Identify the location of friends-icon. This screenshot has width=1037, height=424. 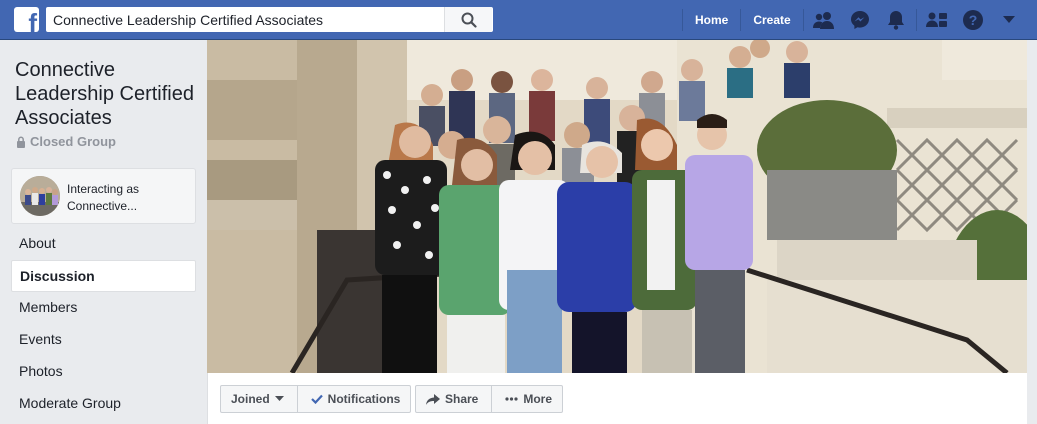
(823, 20).